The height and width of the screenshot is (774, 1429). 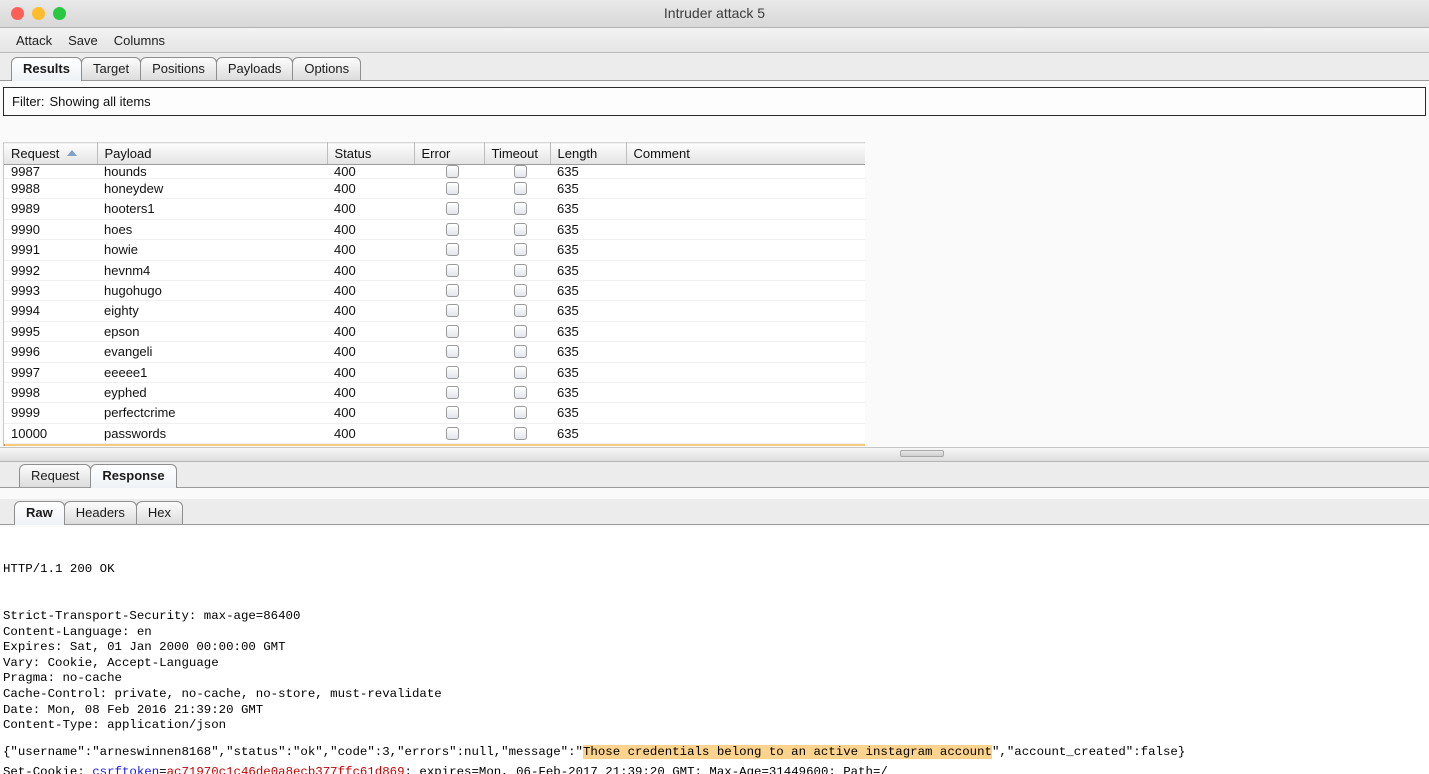 What do you see at coordinates (159, 512) in the screenshot?
I see `tab-hex: Hex` at bounding box center [159, 512].